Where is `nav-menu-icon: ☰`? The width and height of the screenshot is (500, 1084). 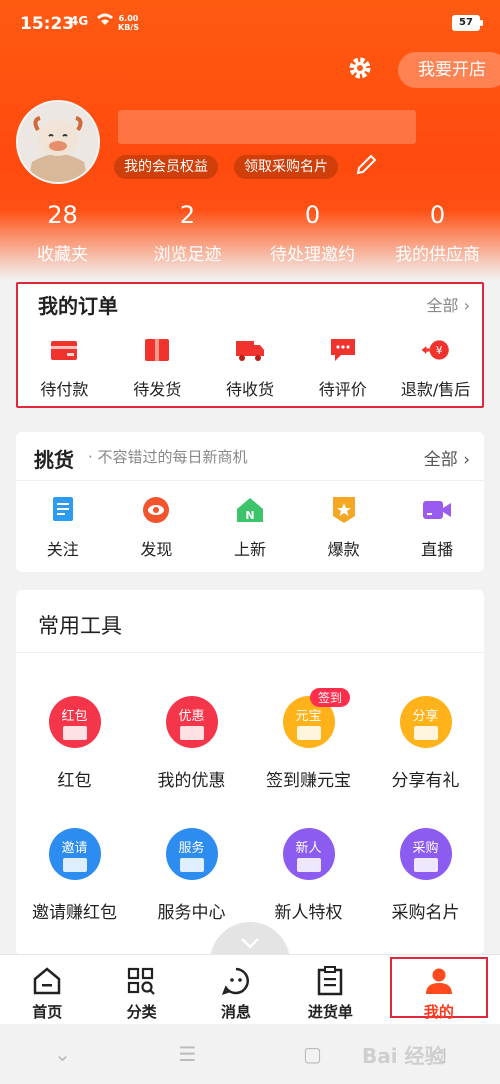
nav-menu-icon: ☰ is located at coordinates (187, 1054).